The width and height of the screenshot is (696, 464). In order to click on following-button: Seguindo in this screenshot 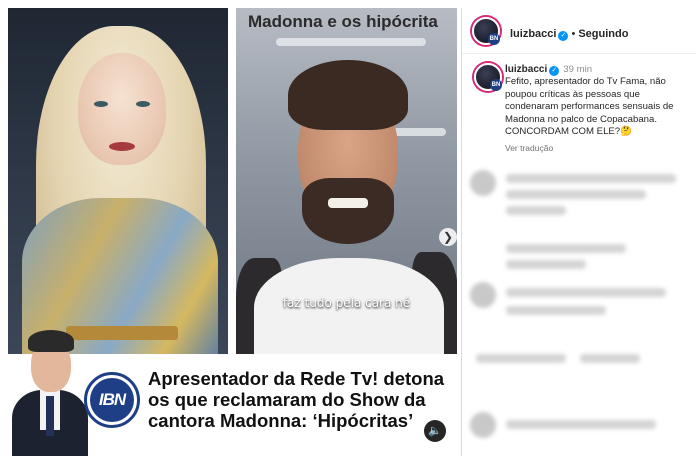, I will do `click(603, 34)`.